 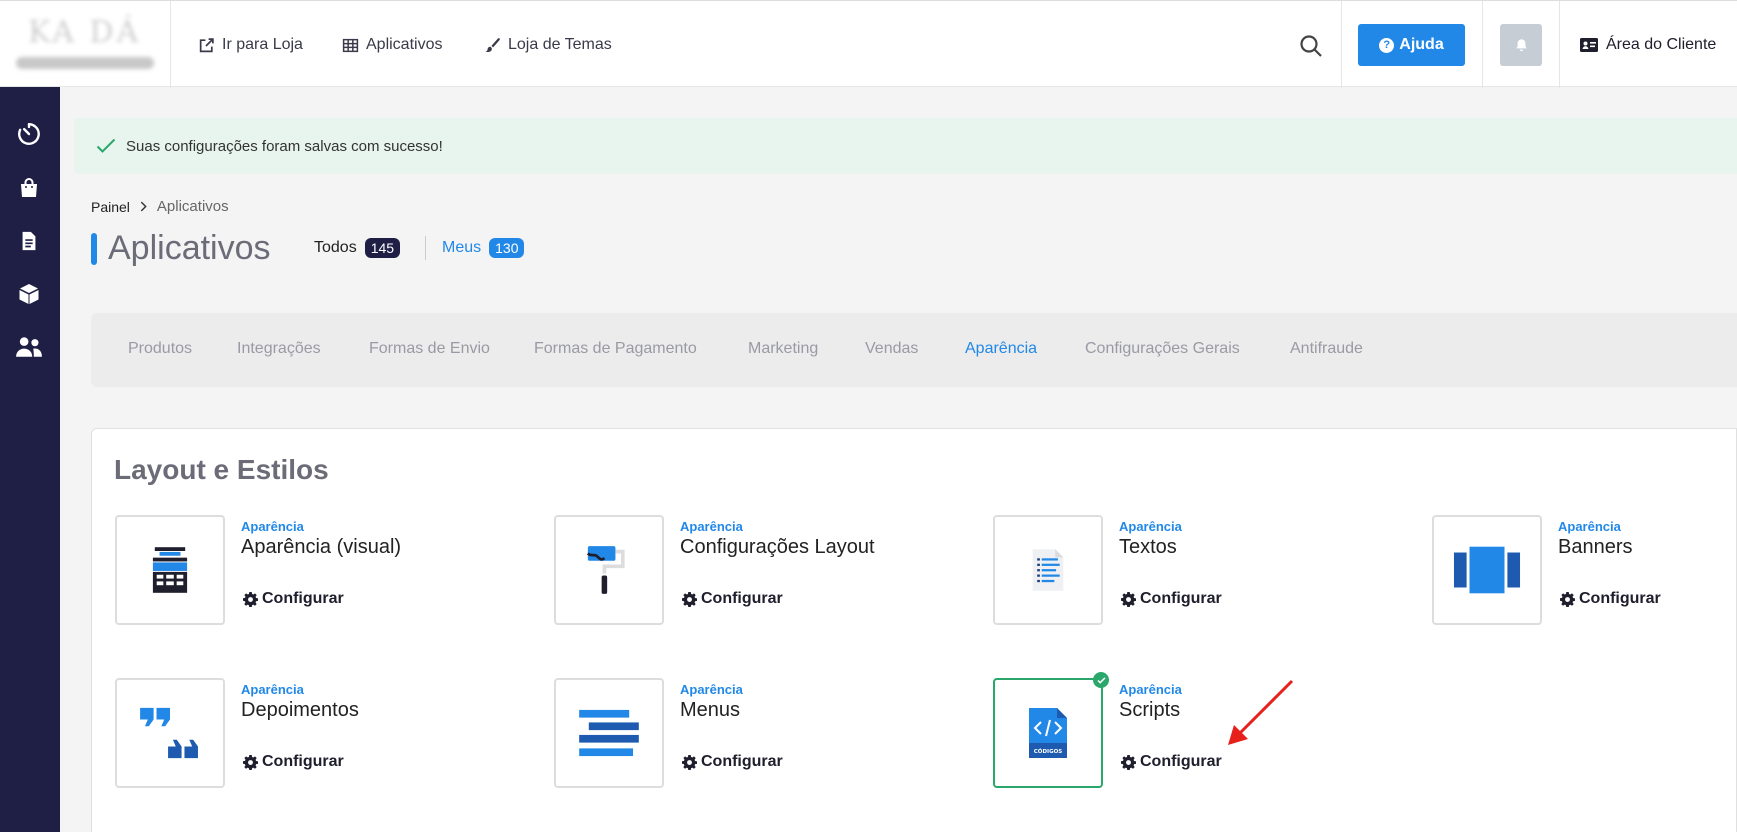 I want to click on shopping-bag-icon, so click(x=29, y=187).